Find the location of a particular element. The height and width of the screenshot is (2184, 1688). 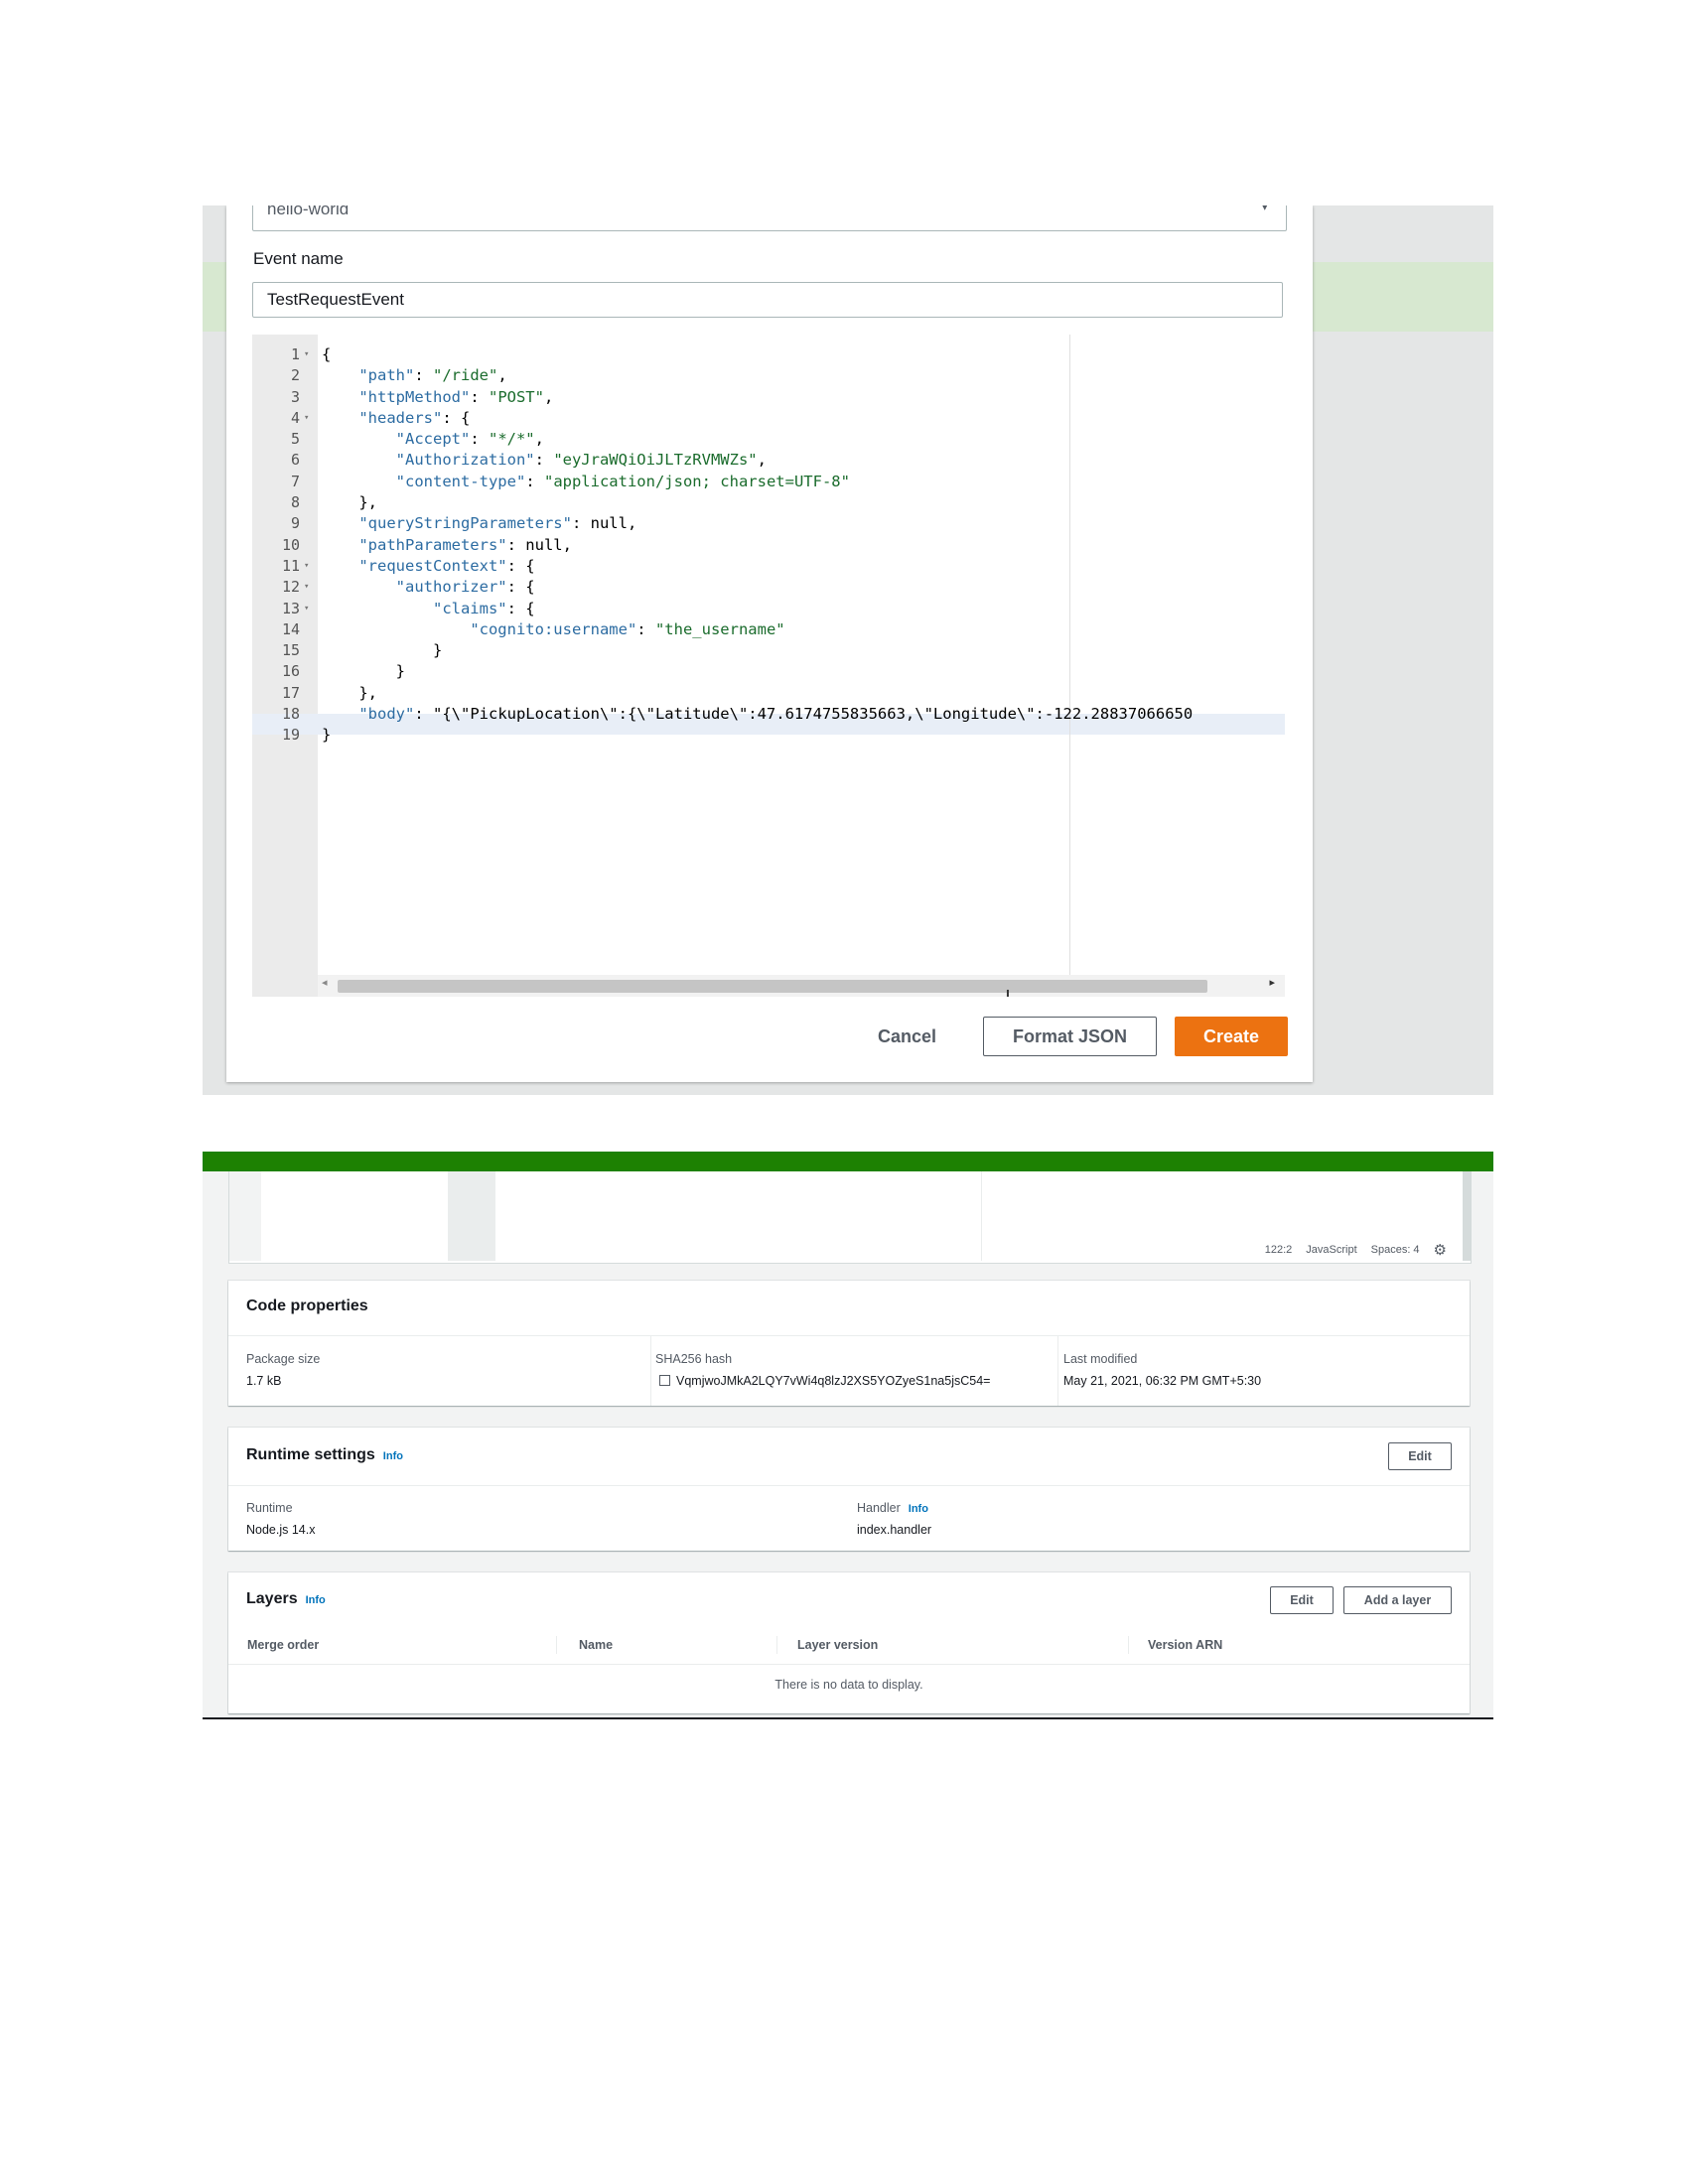

code-text: "path": "/ride", is located at coordinates (432, 375).